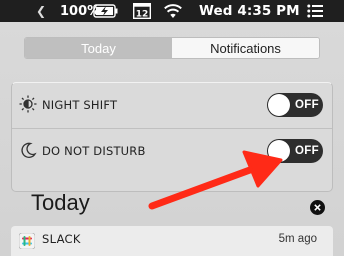 Image resolution: width=344 pixels, height=256 pixels. Describe the element at coordinates (27, 241) in the screenshot. I see `slack-icon` at that location.